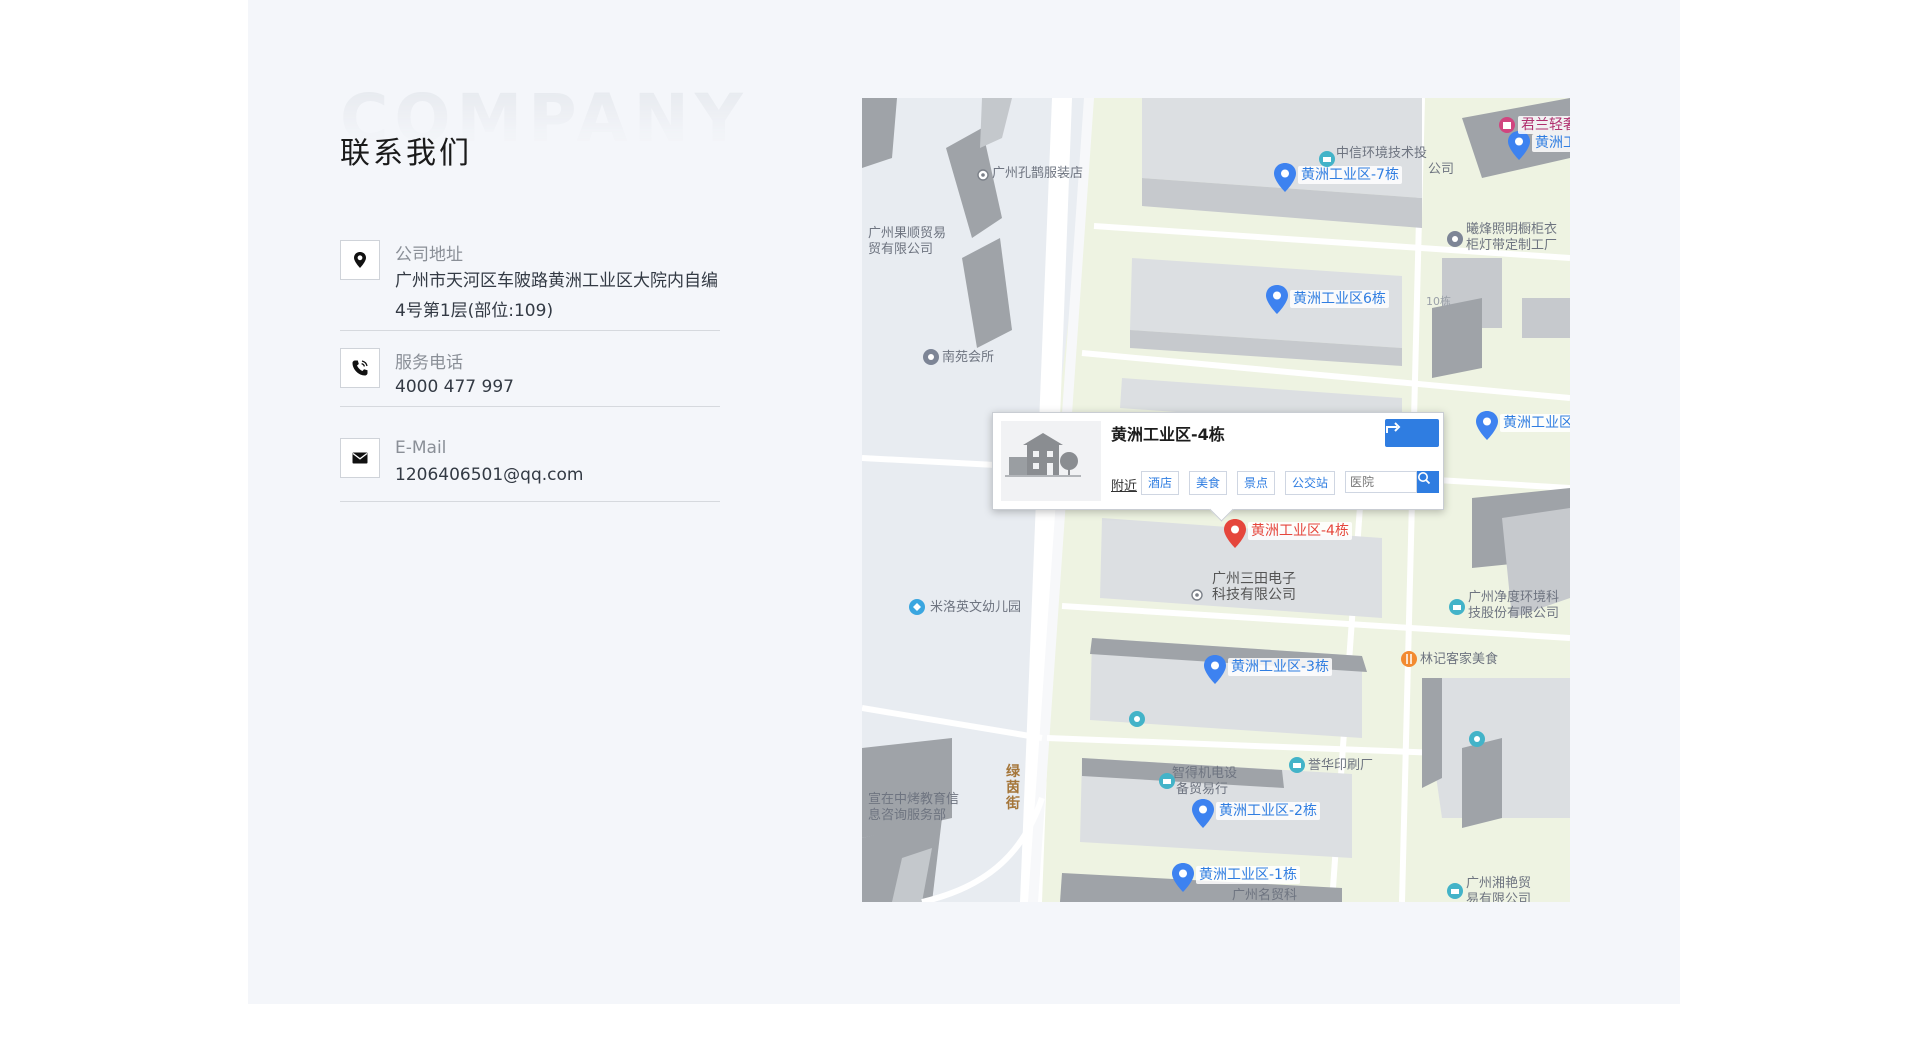  What do you see at coordinates (1268, 811) in the screenshot?
I see `pin-label-b2: 黄洲工业区-2栋` at bounding box center [1268, 811].